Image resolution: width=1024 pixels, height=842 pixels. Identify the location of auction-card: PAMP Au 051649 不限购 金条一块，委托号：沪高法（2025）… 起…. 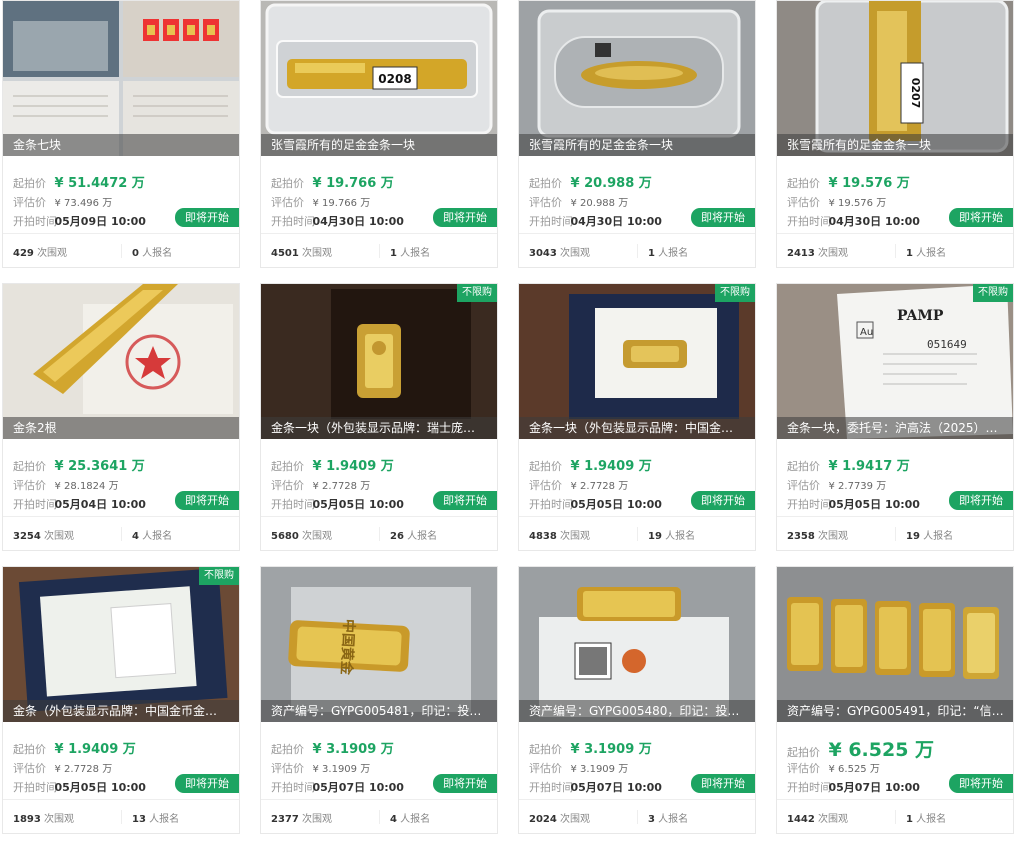
(895, 417).